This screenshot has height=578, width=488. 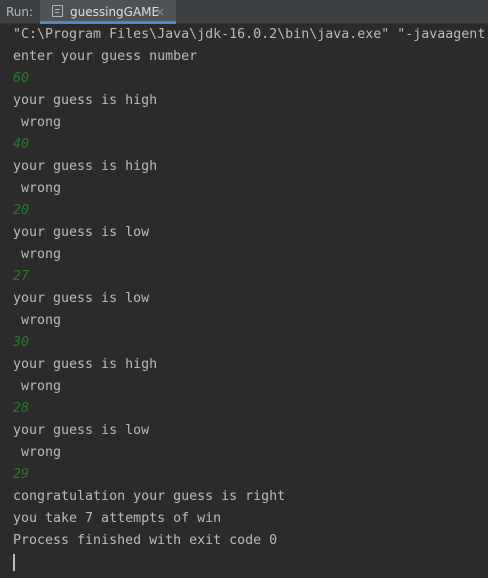 What do you see at coordinates (244, 12) in the screenshot?
I see `run-toolbar: Run: guessingGAME ×` at bounding box center [244, 12].